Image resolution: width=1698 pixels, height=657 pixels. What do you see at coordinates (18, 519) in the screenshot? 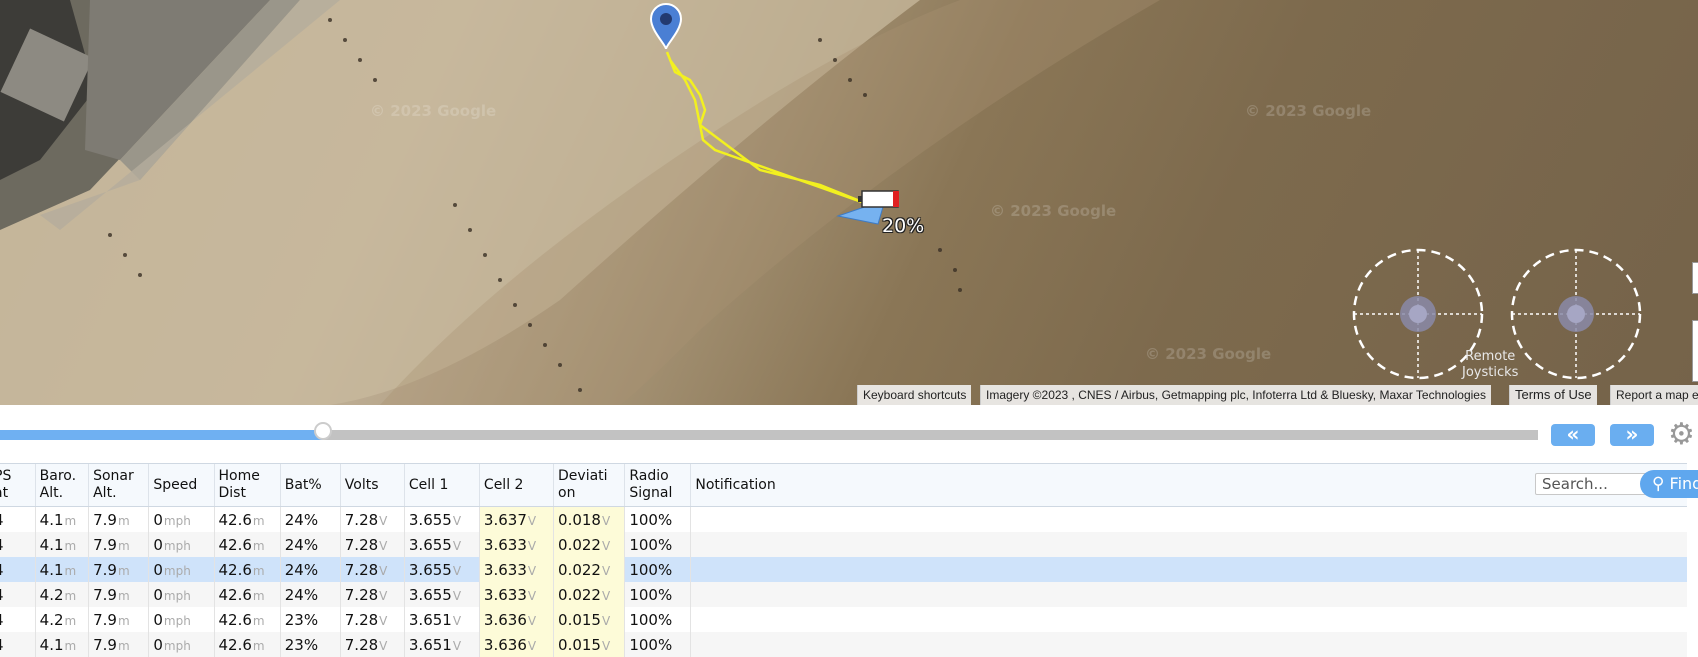
I see `table-cell: 4` at bounding box center [18, 519].